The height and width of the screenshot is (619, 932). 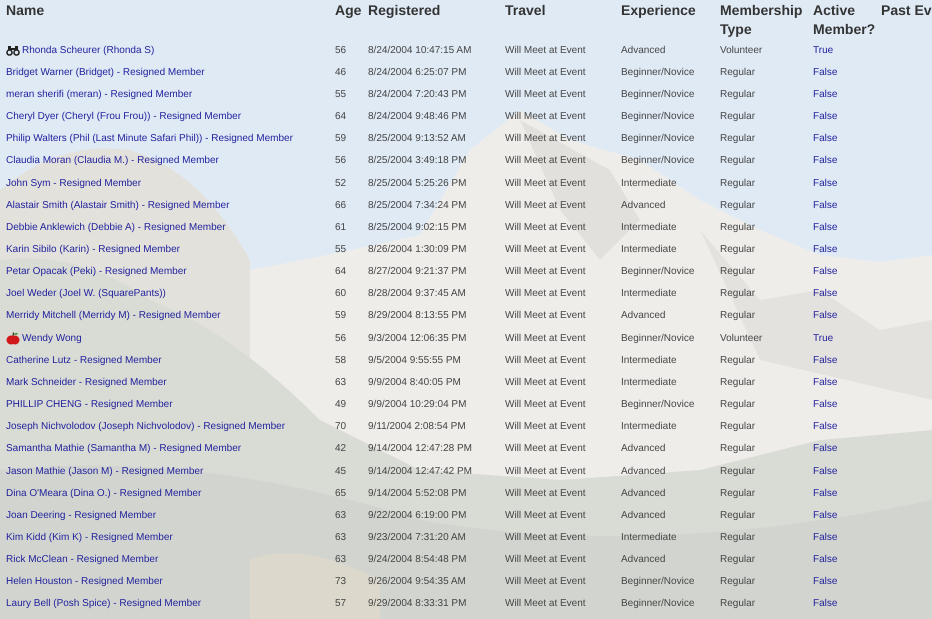 What do you see at coordinates (105, 471) in the screenshot?
I see `member-link: Jason Mathie (Jason M) - Resigned Member` at bounding box center [105, 471].